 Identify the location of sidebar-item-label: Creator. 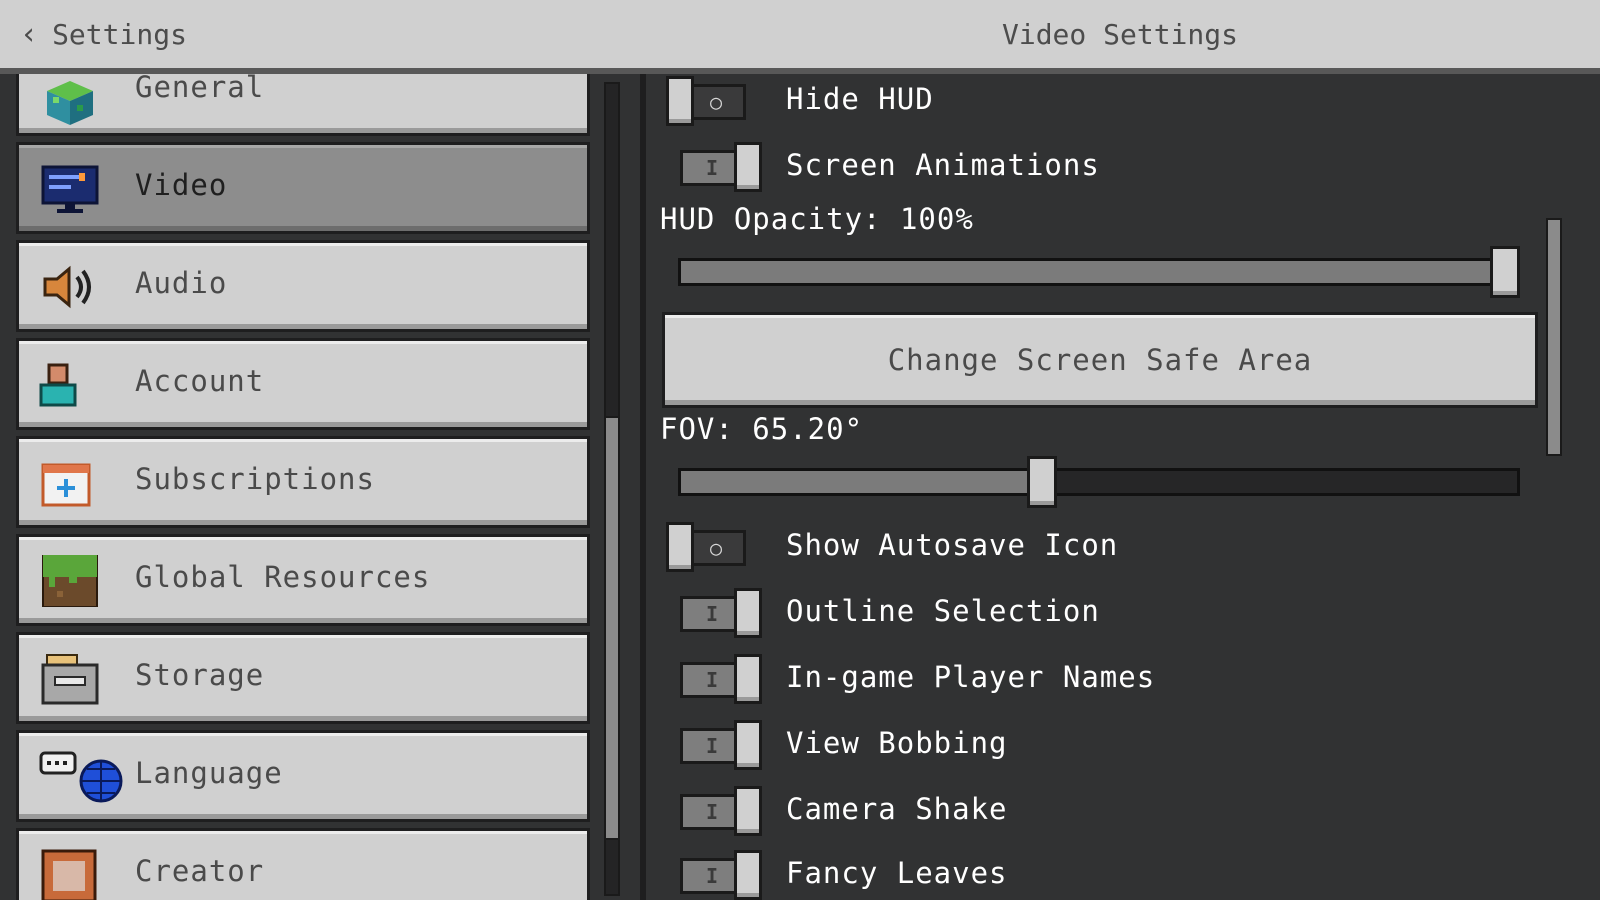
(200, 871).